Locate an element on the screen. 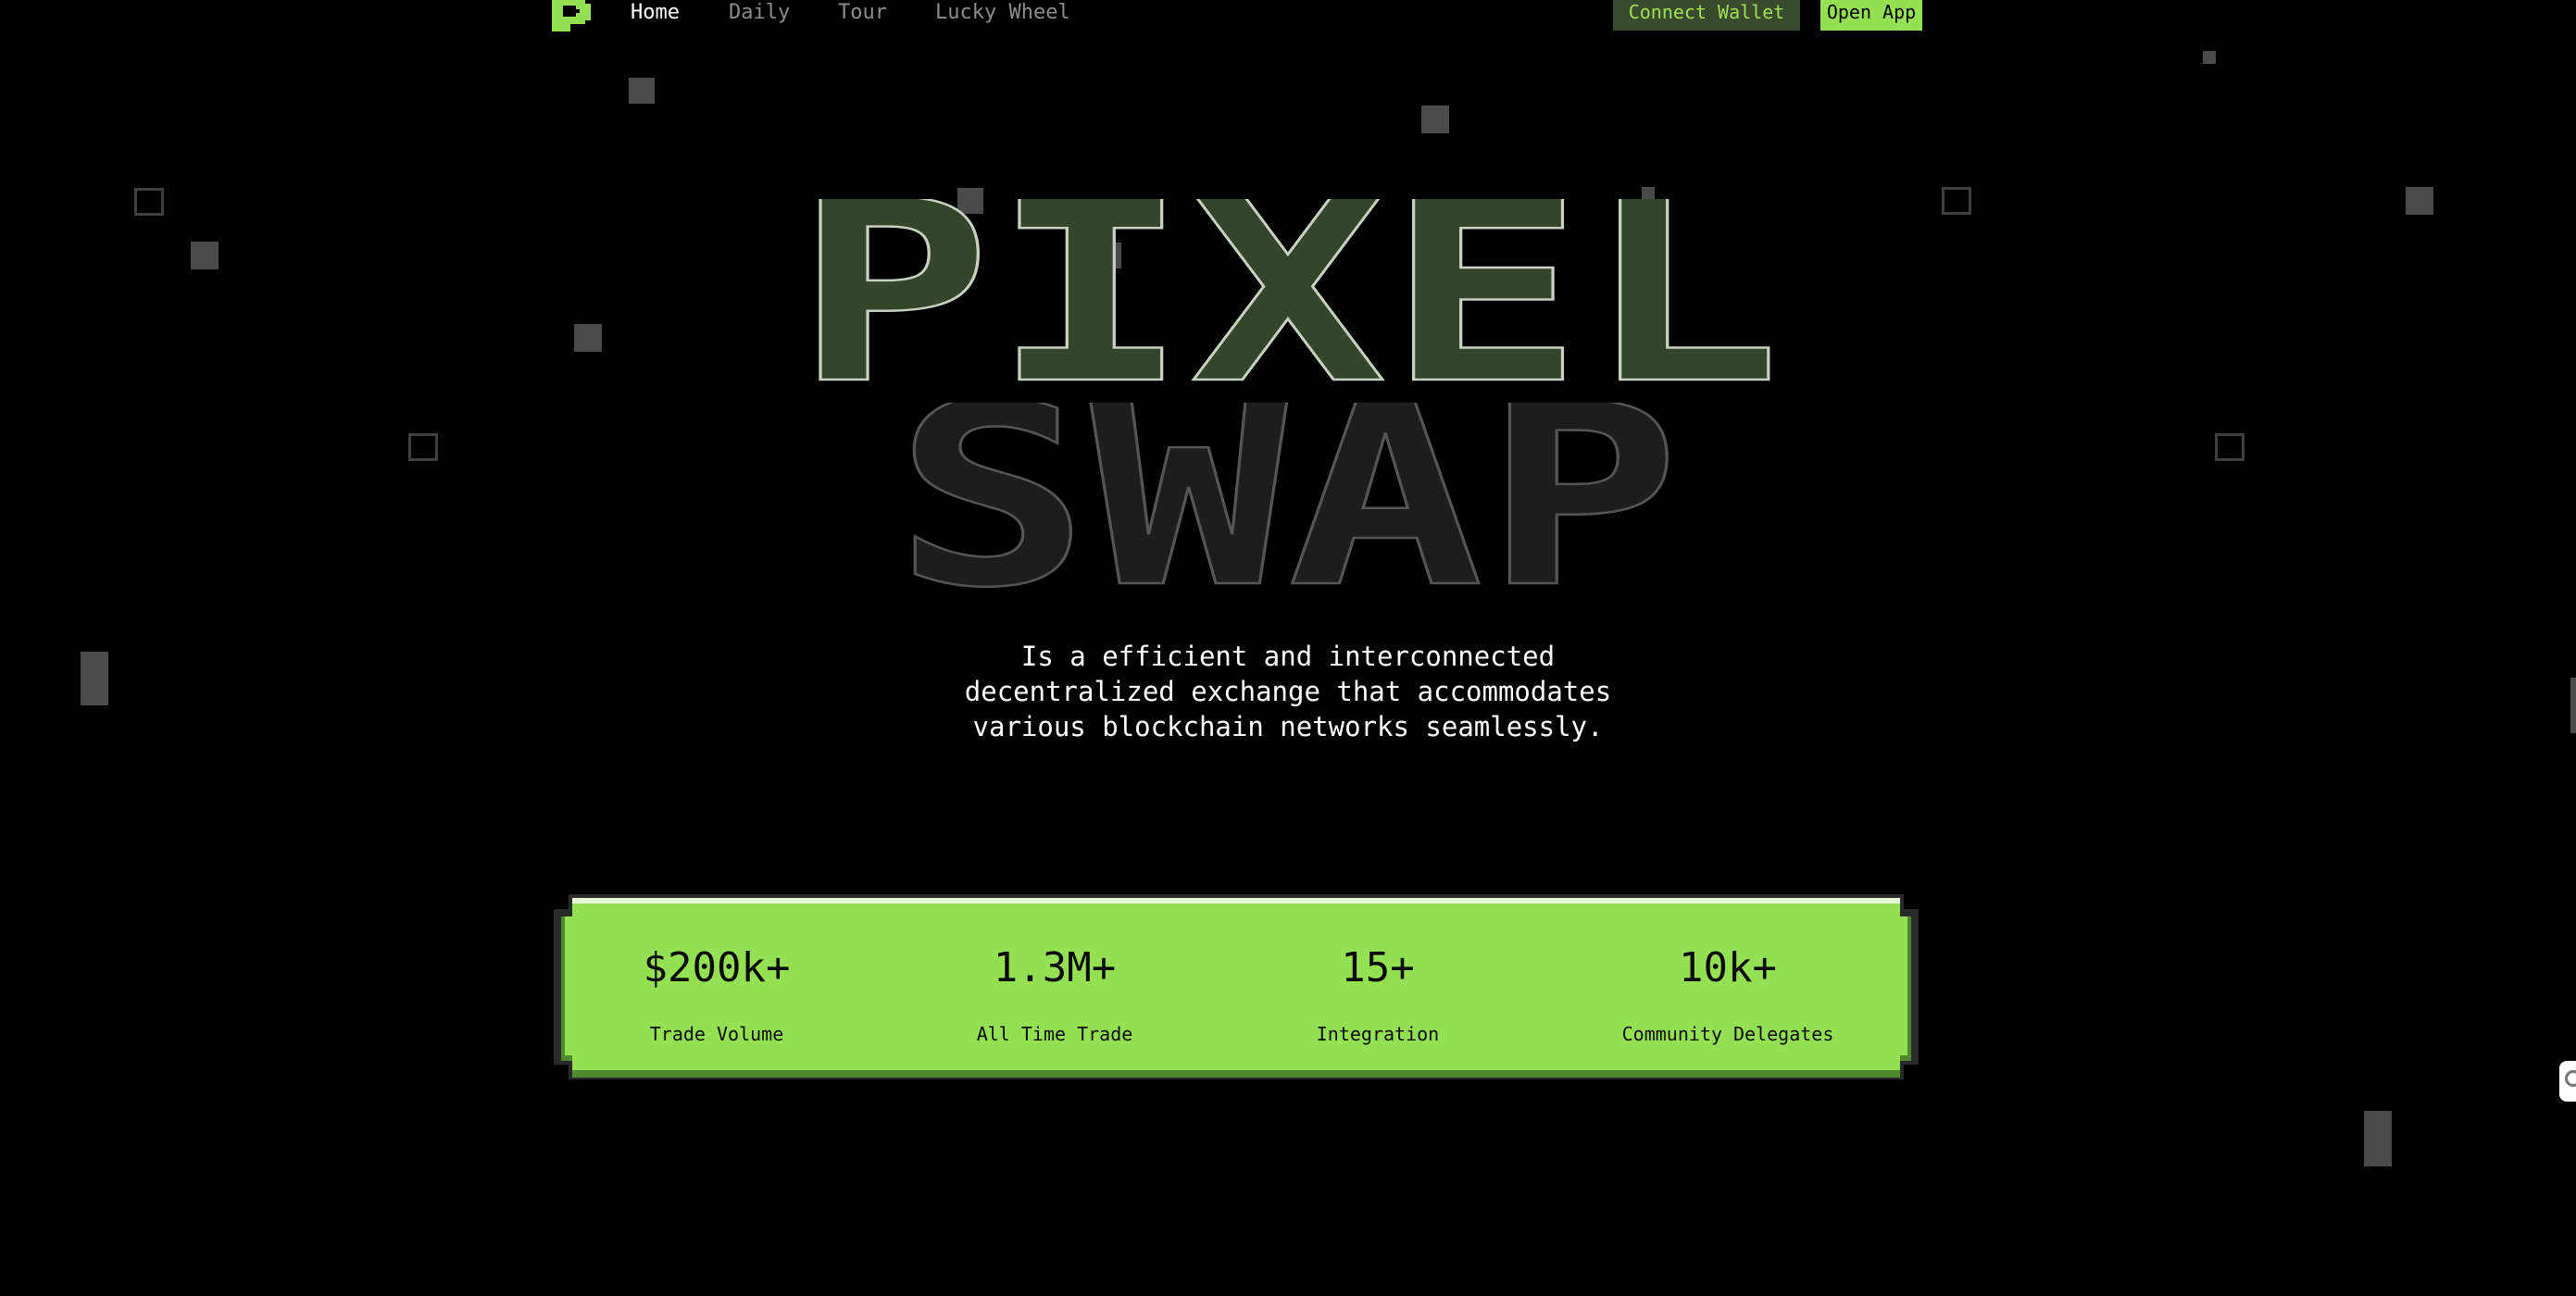 Image resolution: width=2576 pixels, height=1296 pixels. stat-value: 10k+ is located at coordinates (1728, 967).